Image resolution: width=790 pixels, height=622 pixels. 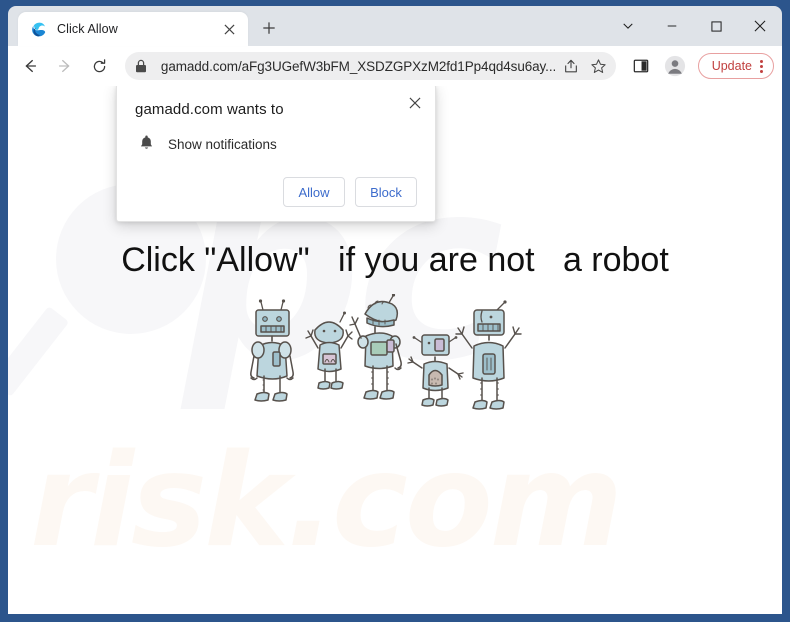 What do you see at coordinates (222, 144) in the screenshot?
I see `dialog-permission-label: Show notifications` at bounding box center [222, 144].